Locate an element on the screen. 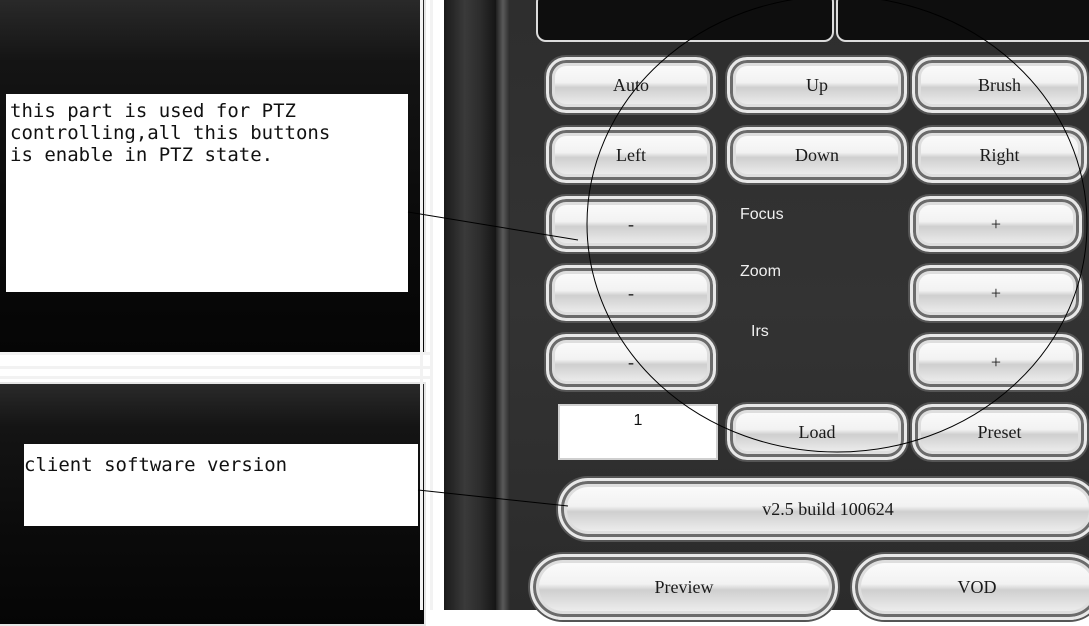 This screenshot has height=626, width=1089. ptz-right-button: Right is located at coordinates (999, 155).